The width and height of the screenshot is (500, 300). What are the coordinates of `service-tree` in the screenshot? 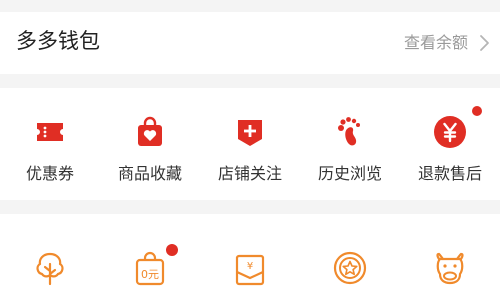 It's located at (50, 257).